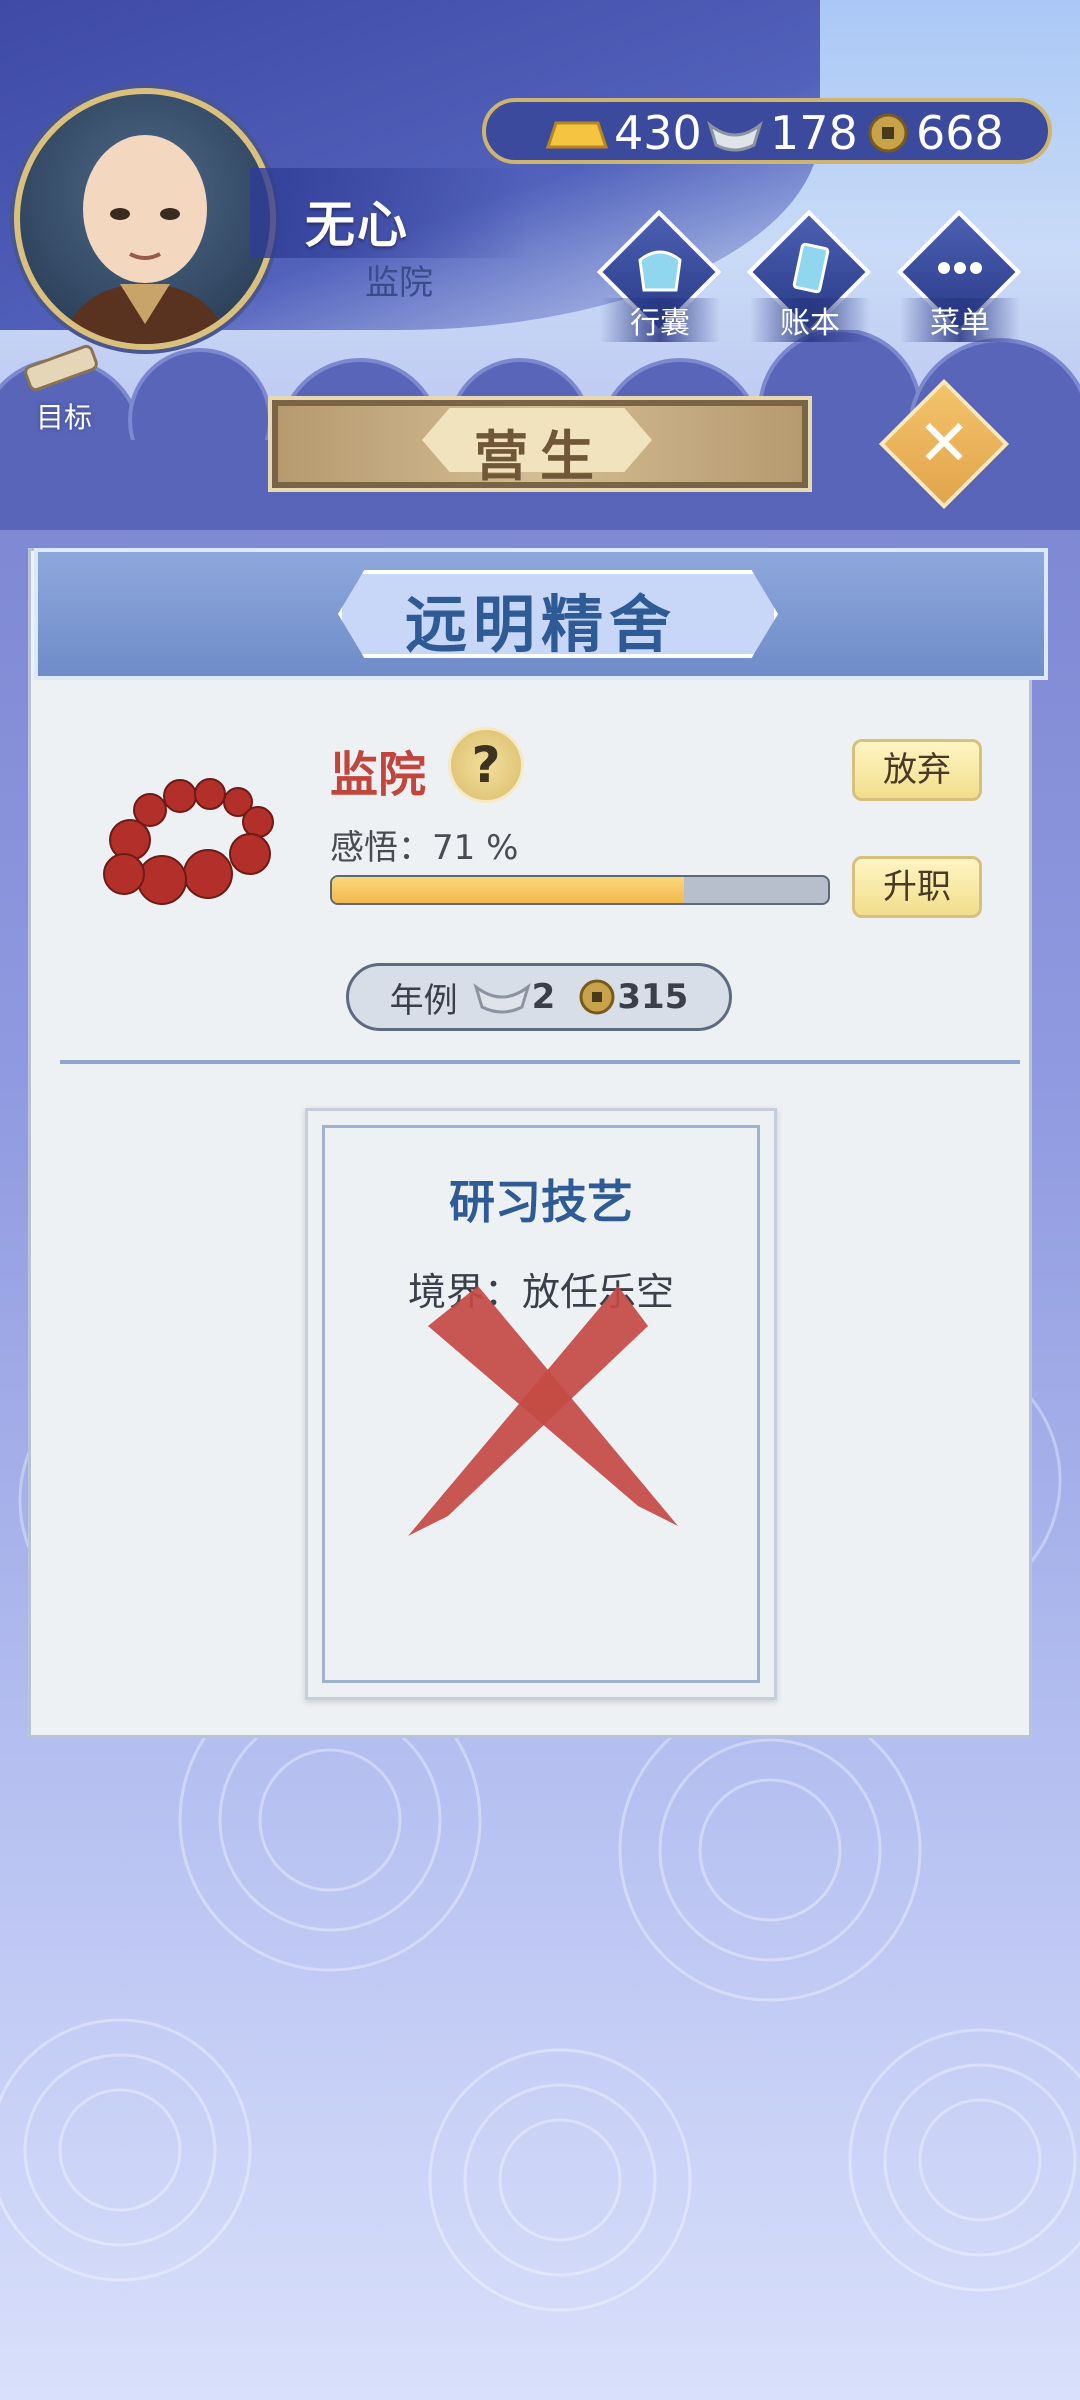 This screenshot has height=2400, width=1080. Describe the element at coordinates (653, 997) in the screenshot. I see `salary-copper: 315` at that location.